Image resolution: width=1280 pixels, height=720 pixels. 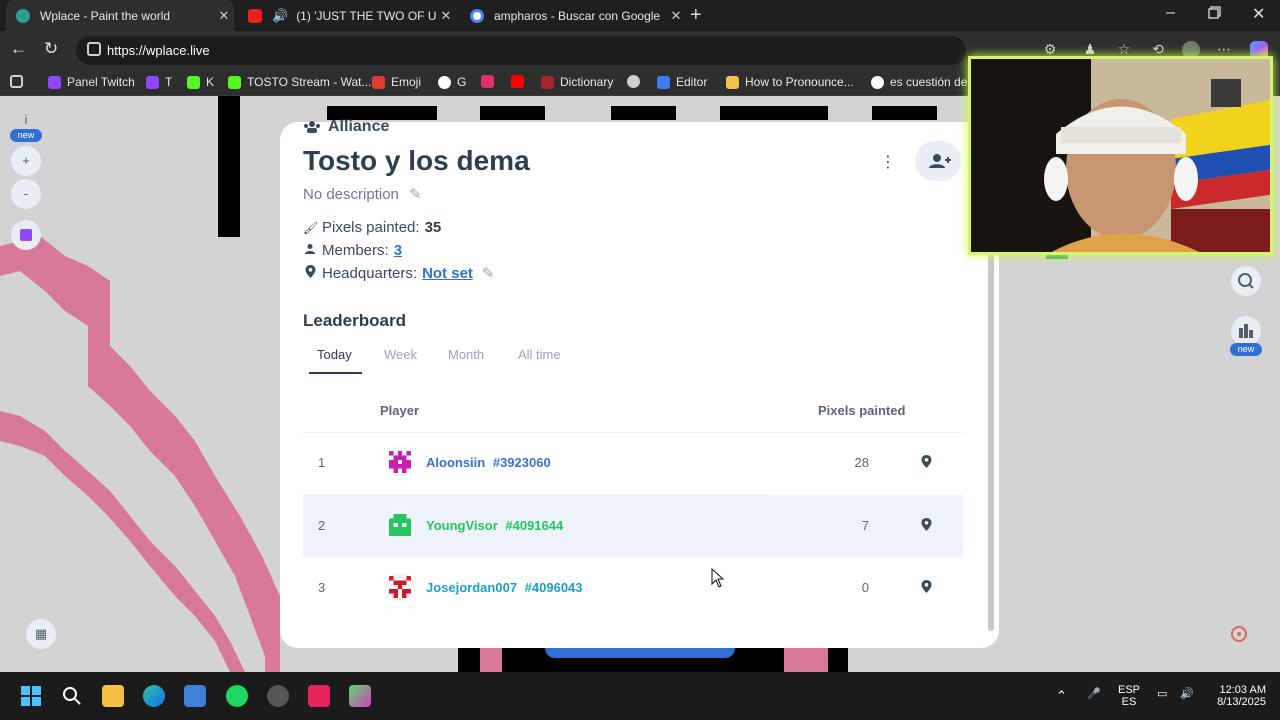 I want to click on spotify-icon, so click(x=237, y=696).